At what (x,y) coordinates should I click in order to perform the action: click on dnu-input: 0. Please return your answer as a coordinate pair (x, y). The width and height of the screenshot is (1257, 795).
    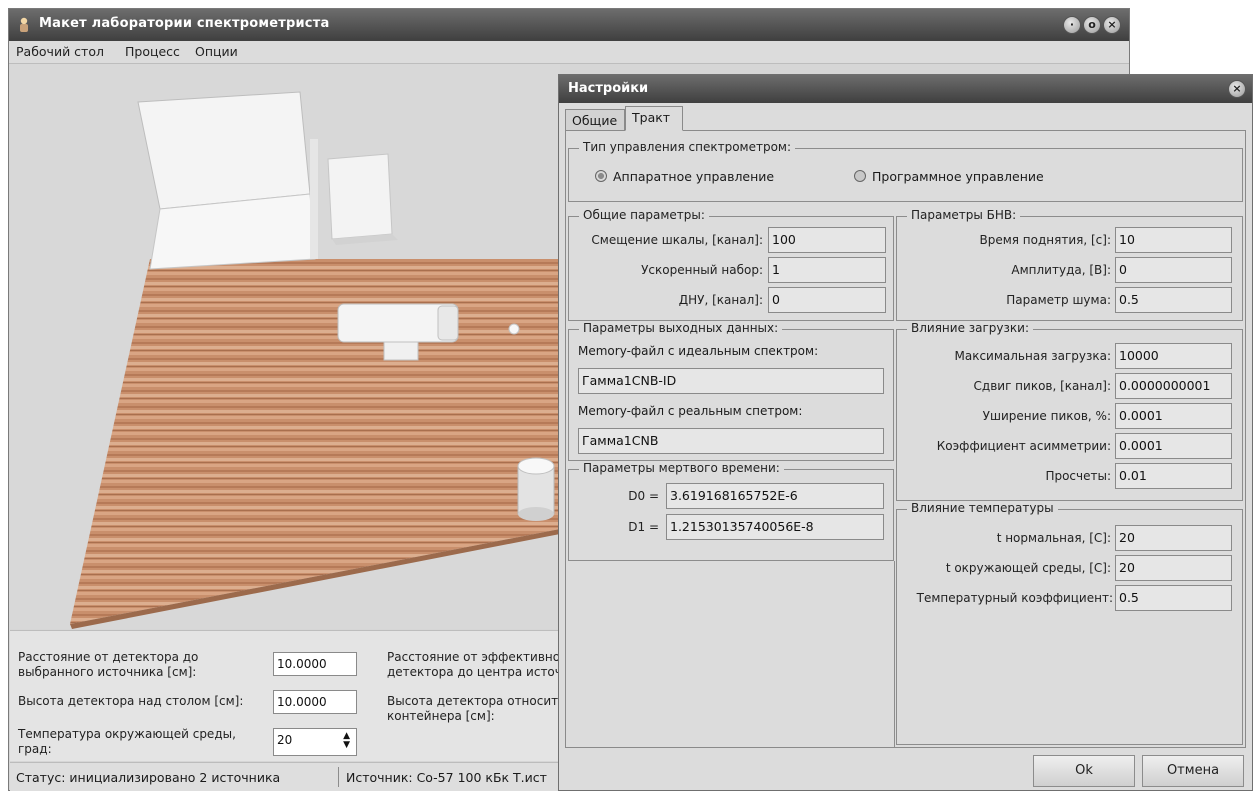
    Looking at the image, I should click on (827, 300).